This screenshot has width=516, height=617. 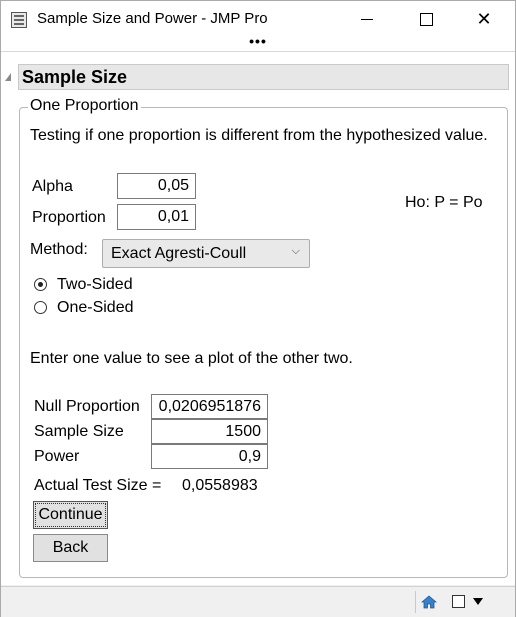 What do you see at coordinates (415, 602) in the screenshot?
I see `status-divider` at bounding box center [415, 602].